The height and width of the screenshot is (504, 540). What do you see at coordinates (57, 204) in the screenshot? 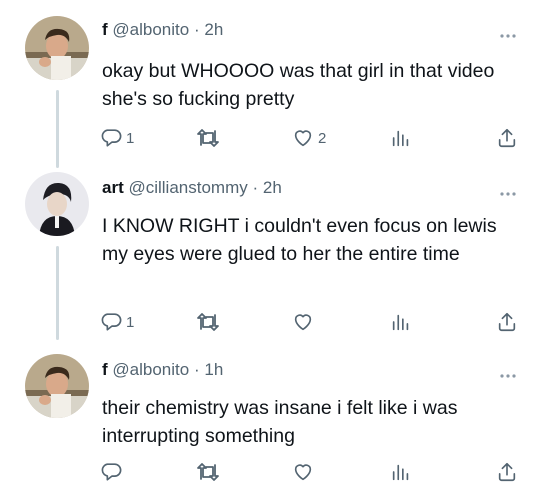
I see `avatar-cillianstommy` at bounding box center [57, 204].